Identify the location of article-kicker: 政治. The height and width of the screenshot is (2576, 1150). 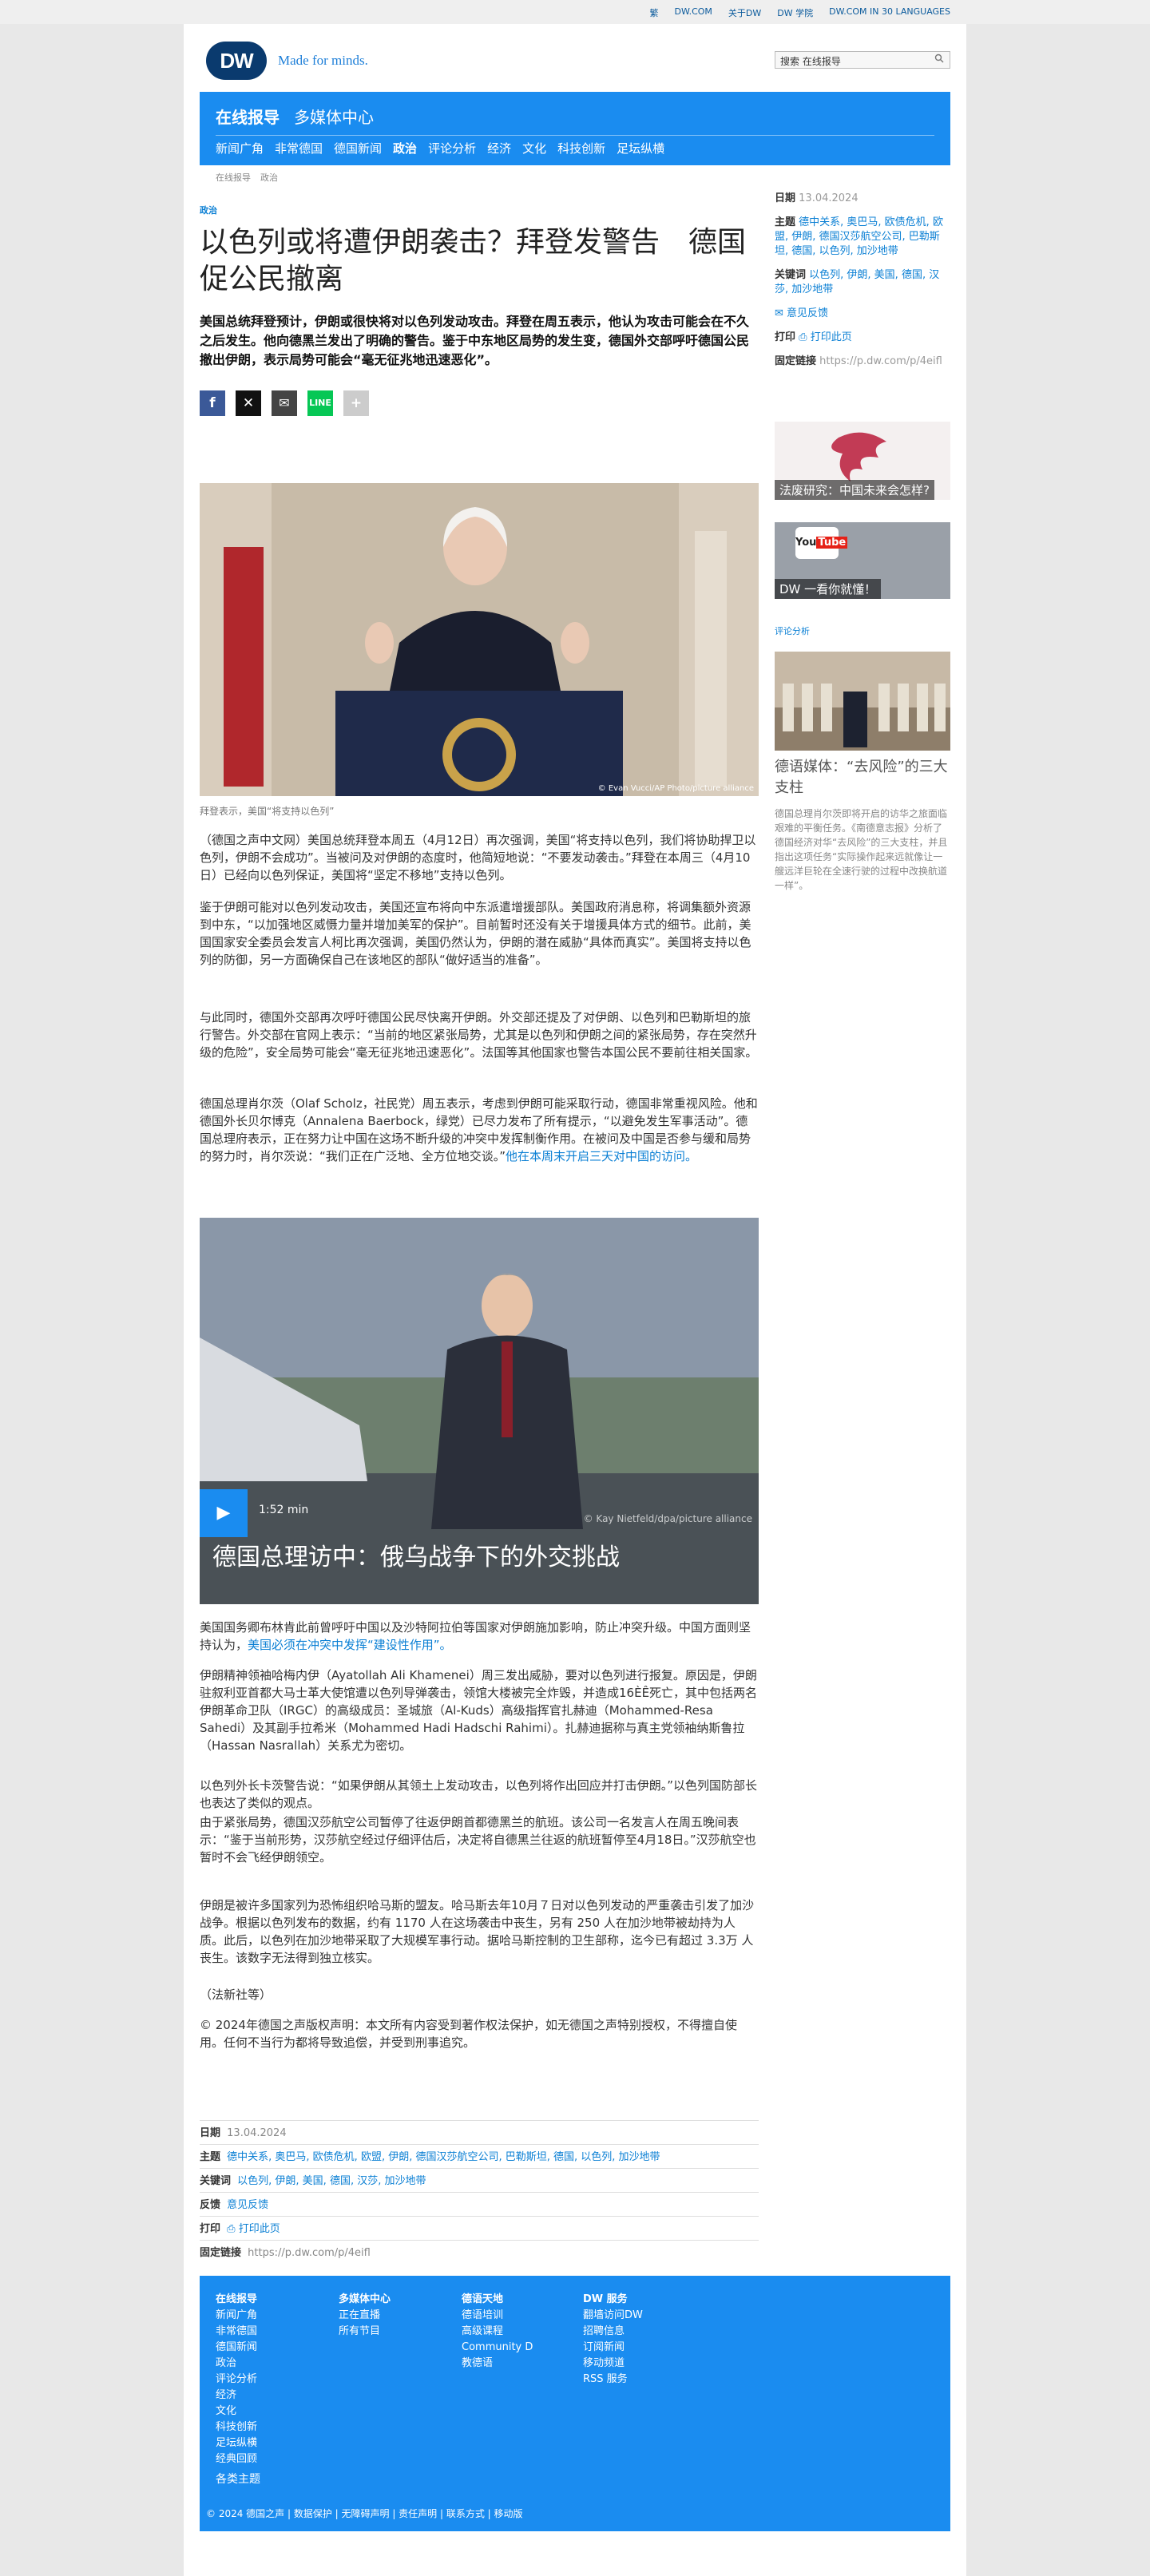
(480, 210).